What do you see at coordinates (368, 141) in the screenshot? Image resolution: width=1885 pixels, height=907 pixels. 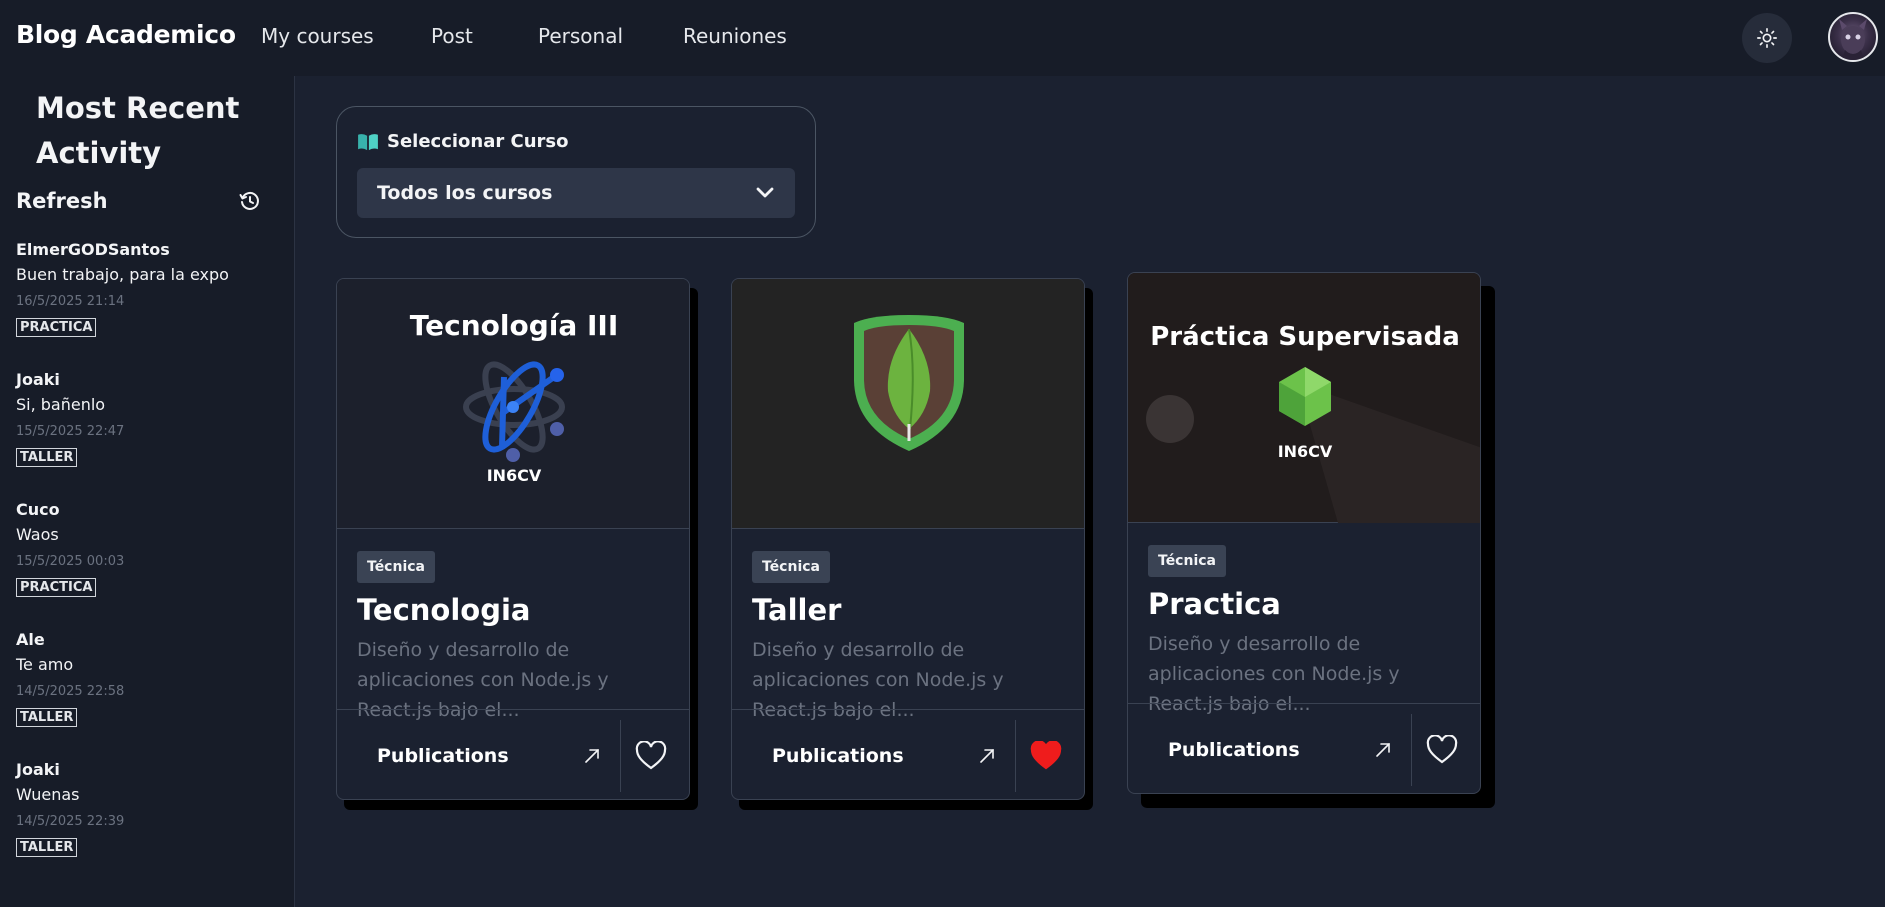 I see `open-book-icon` at bounding box center [368, 141].